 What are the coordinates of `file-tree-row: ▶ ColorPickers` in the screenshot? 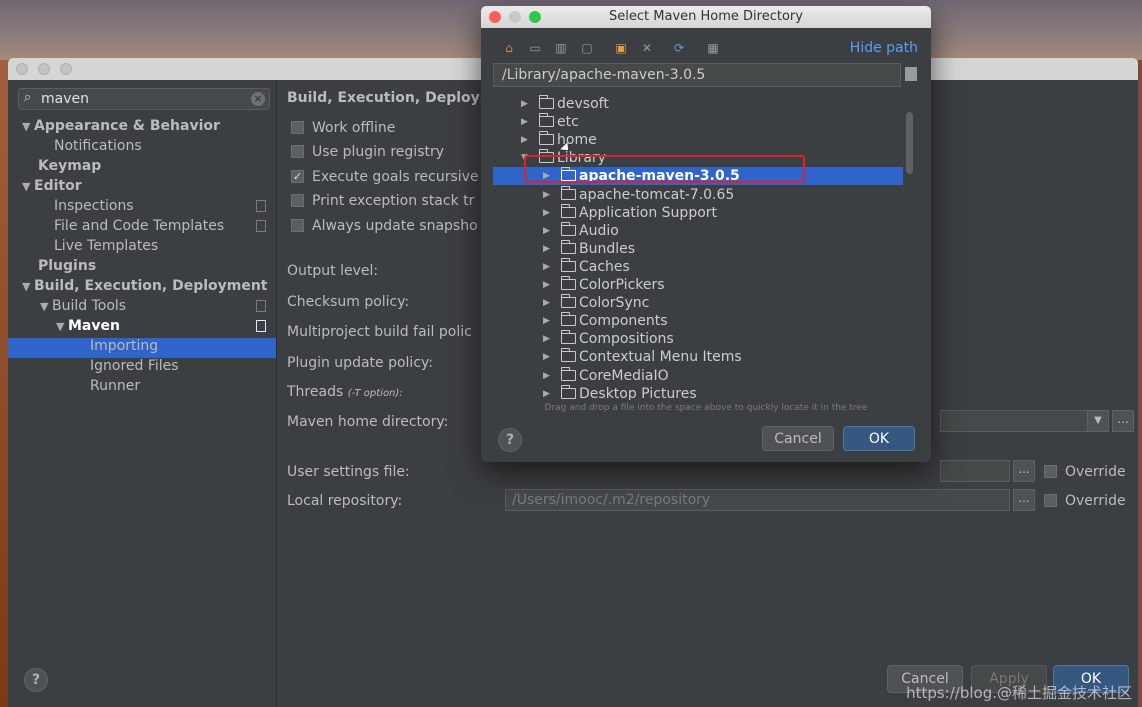 It's located at (698, 285).